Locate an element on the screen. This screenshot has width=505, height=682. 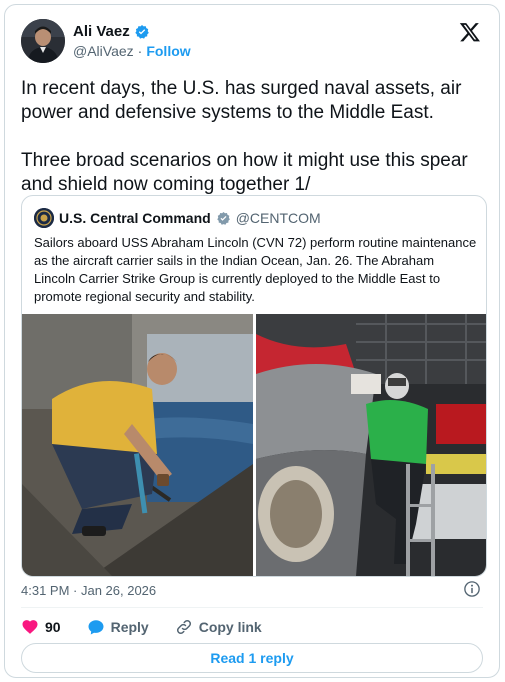
avatar is located at coordinates (43, 41).